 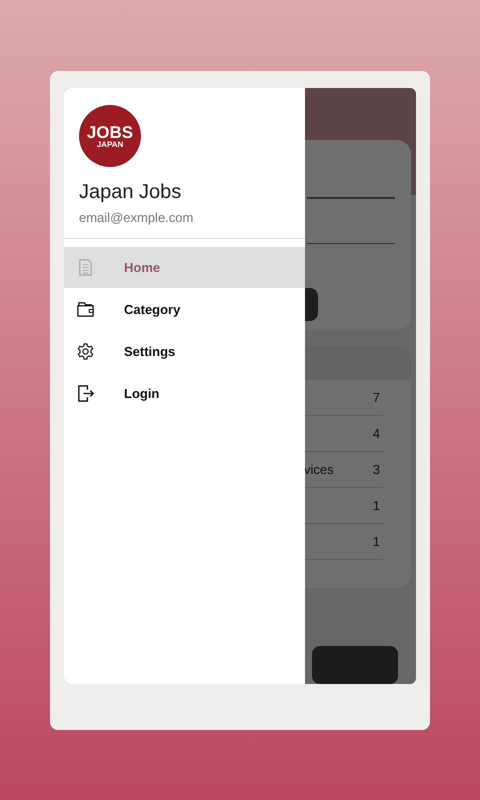 I want to click on logo: JOBS JAPAN, so click(x=110, y=136).